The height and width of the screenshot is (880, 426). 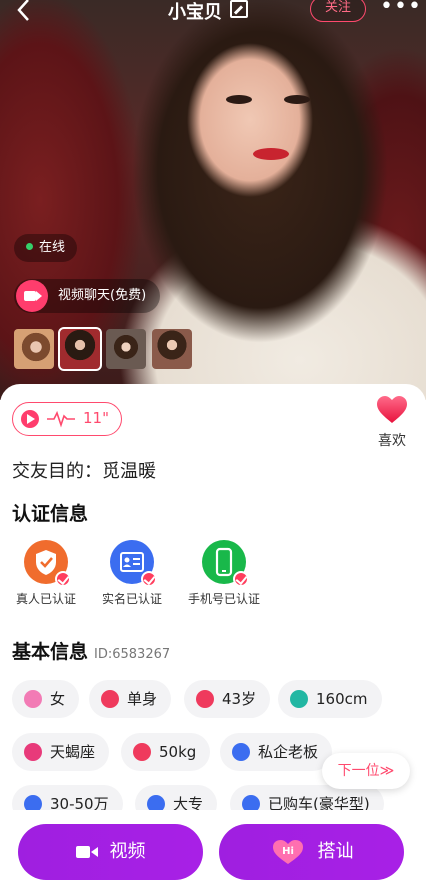 I want to click on video-chat-label: 视频聊天(免费), so click(x=102, y=295).